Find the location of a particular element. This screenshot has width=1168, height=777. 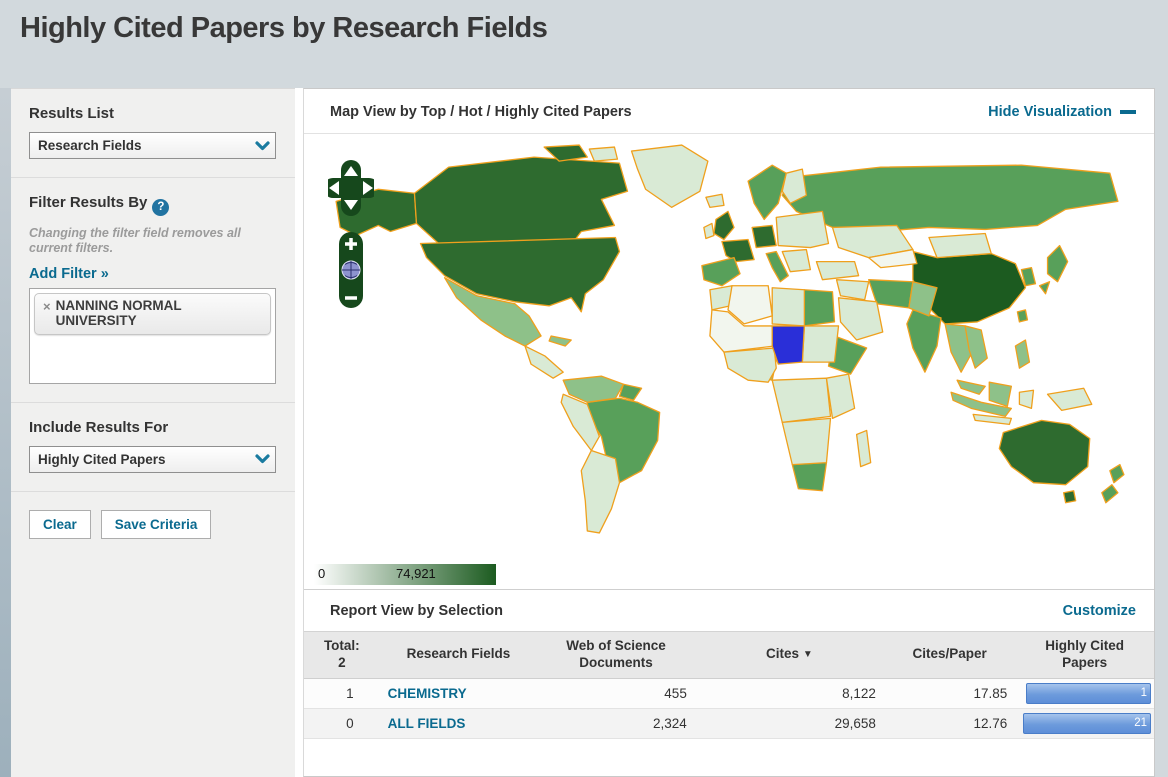

customize-link: Customize is located at coordinates (1099, 611).